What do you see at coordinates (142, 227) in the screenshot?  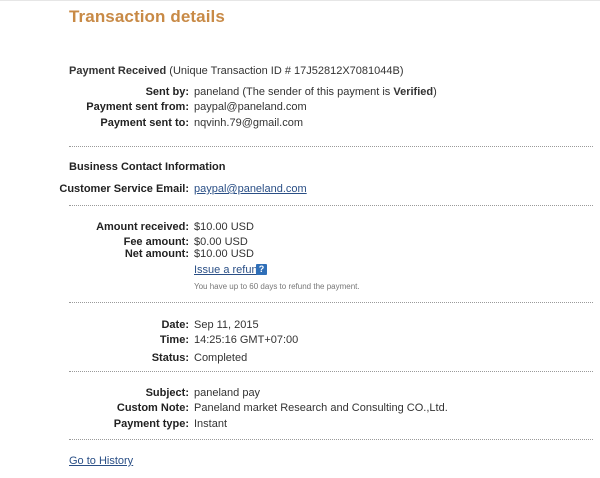 I see `amount-received-label: Amount received:` at bounding box center [142, 227].